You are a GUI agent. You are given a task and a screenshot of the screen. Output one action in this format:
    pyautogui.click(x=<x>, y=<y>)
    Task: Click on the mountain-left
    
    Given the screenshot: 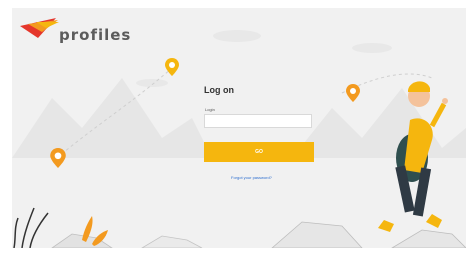 What is the action you would take?
    pyautogui.click(x=112, y=118)
    